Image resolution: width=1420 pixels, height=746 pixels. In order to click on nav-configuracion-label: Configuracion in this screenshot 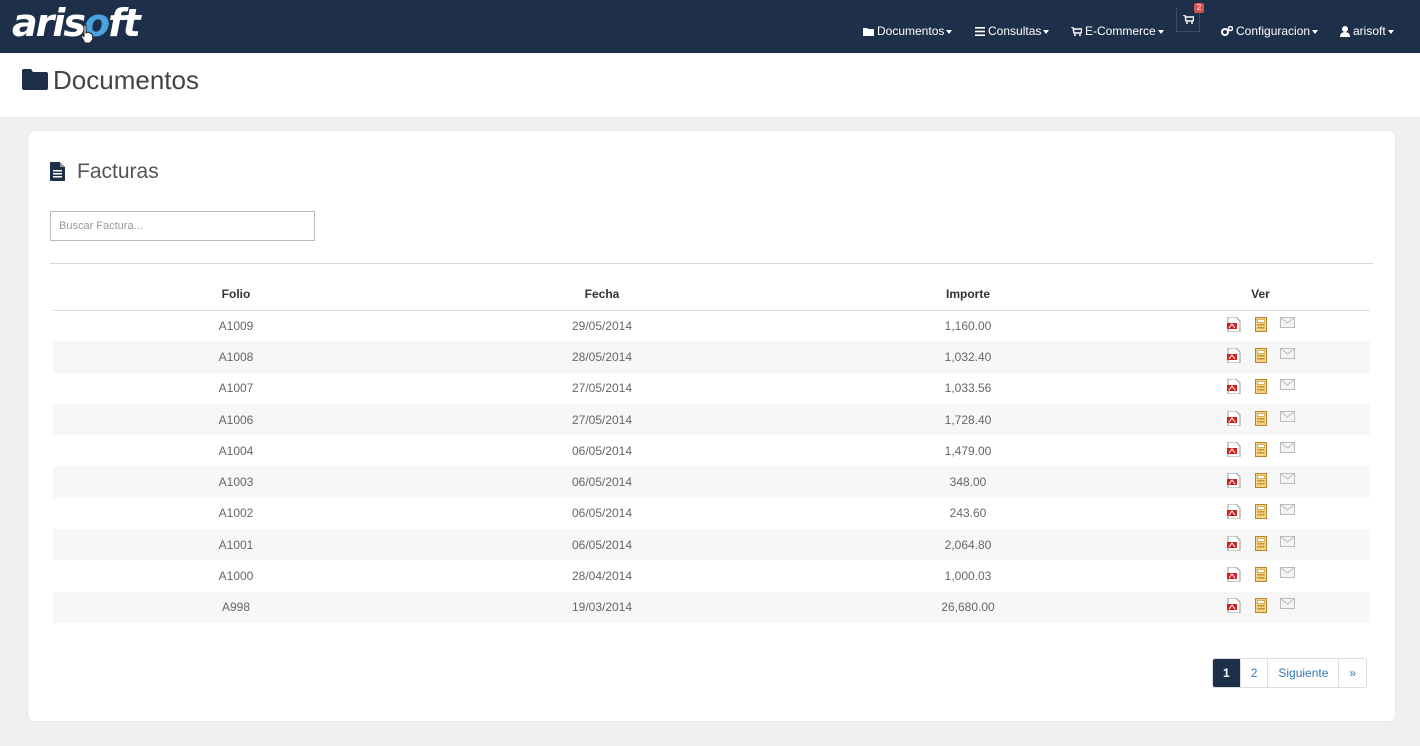, I will do `click(1273, 31)`.